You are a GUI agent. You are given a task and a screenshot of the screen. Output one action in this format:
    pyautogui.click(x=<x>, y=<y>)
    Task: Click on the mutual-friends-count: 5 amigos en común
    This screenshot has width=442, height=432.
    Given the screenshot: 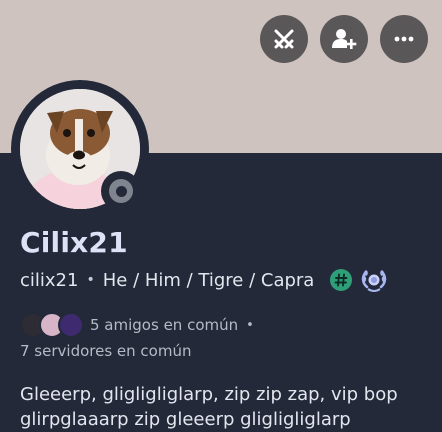 What is the action you would take?
    pyautogui.click(x=164, y=325)
    